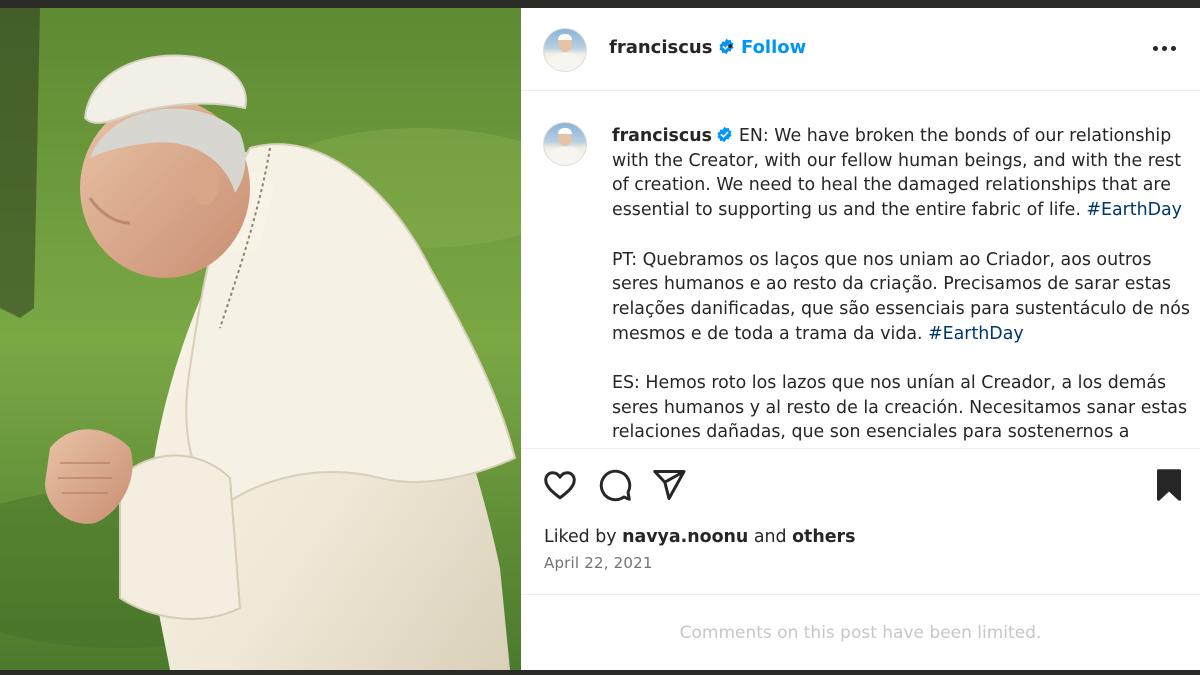 The image size is (1200, 675). I want to click on bottom-strip, so click(600, 672).